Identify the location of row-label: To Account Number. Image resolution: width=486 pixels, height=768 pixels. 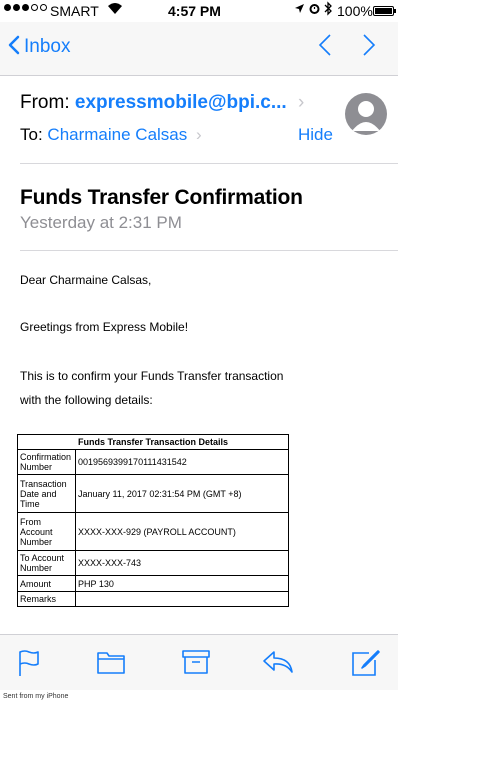
(46, 563).